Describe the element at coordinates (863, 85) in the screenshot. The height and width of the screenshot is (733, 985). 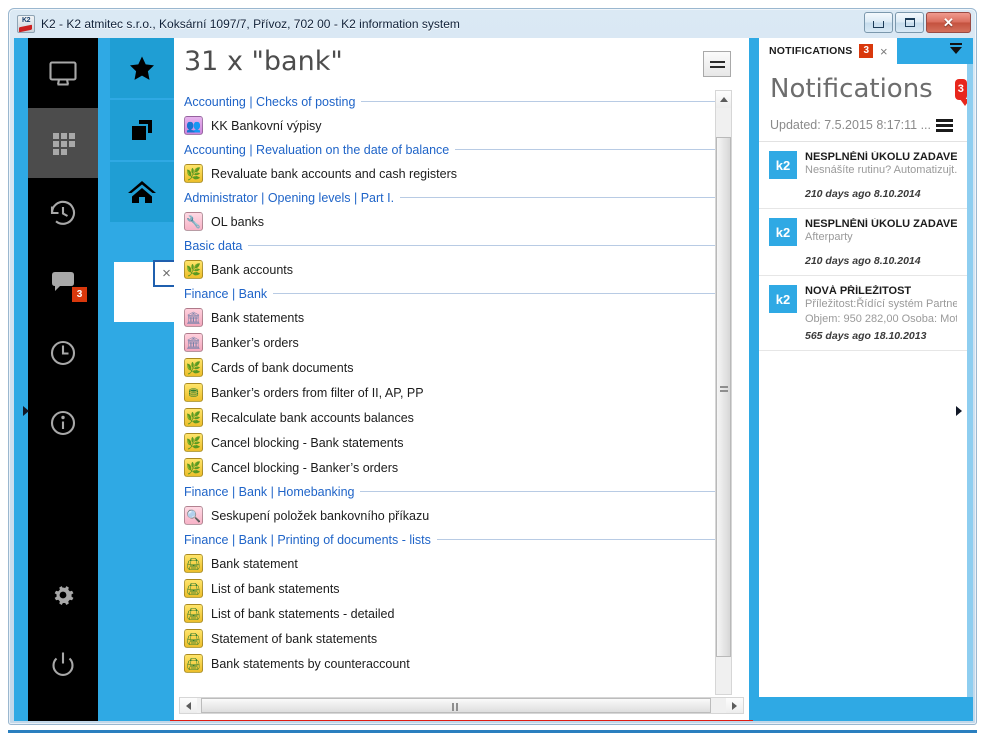
I see `notifications-heading: Notifications 3` at that location.